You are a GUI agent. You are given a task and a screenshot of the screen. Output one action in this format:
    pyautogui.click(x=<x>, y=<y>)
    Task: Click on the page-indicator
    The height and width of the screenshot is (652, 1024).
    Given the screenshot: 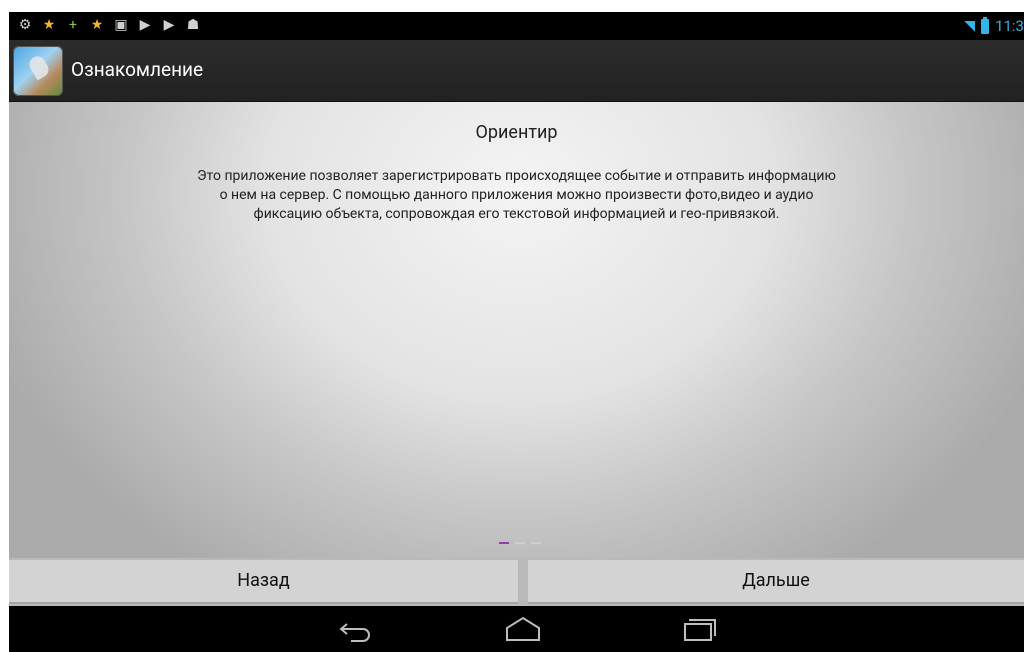 What is the action you would take?
    pyautogui.click(x=520, y=543)
    